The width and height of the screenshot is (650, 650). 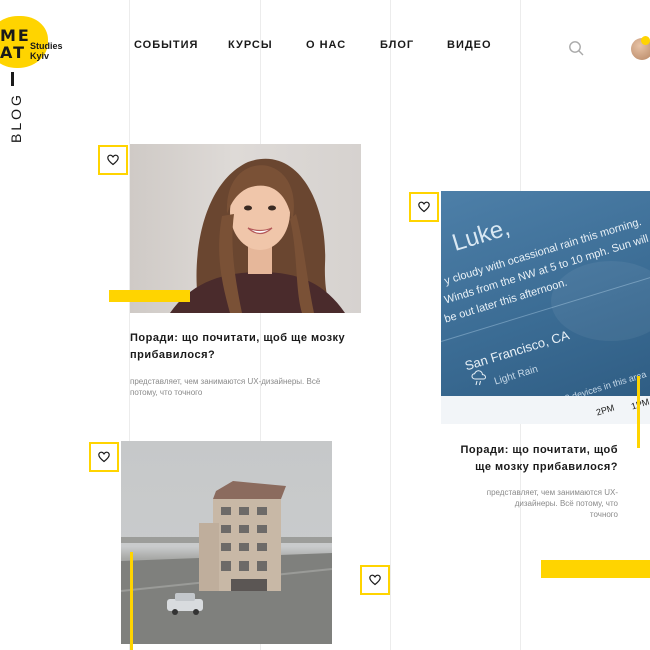 What do you see at coordinates (397, 45) in the screenshot?
I see `nav-item-blog: БЛОГ` at bounding box center [397, 45].